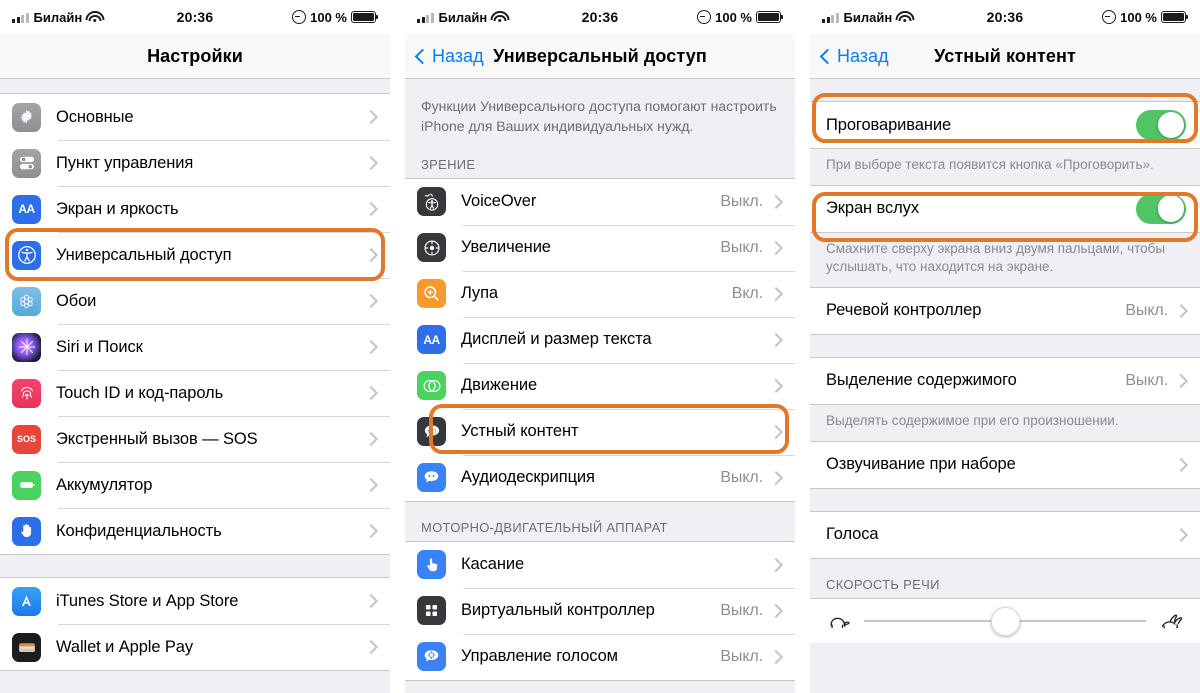  Describe the element at coordinates (1005, 56) in the screenshot. I see `nav-bar-3: Назад Устный контент` at that location.